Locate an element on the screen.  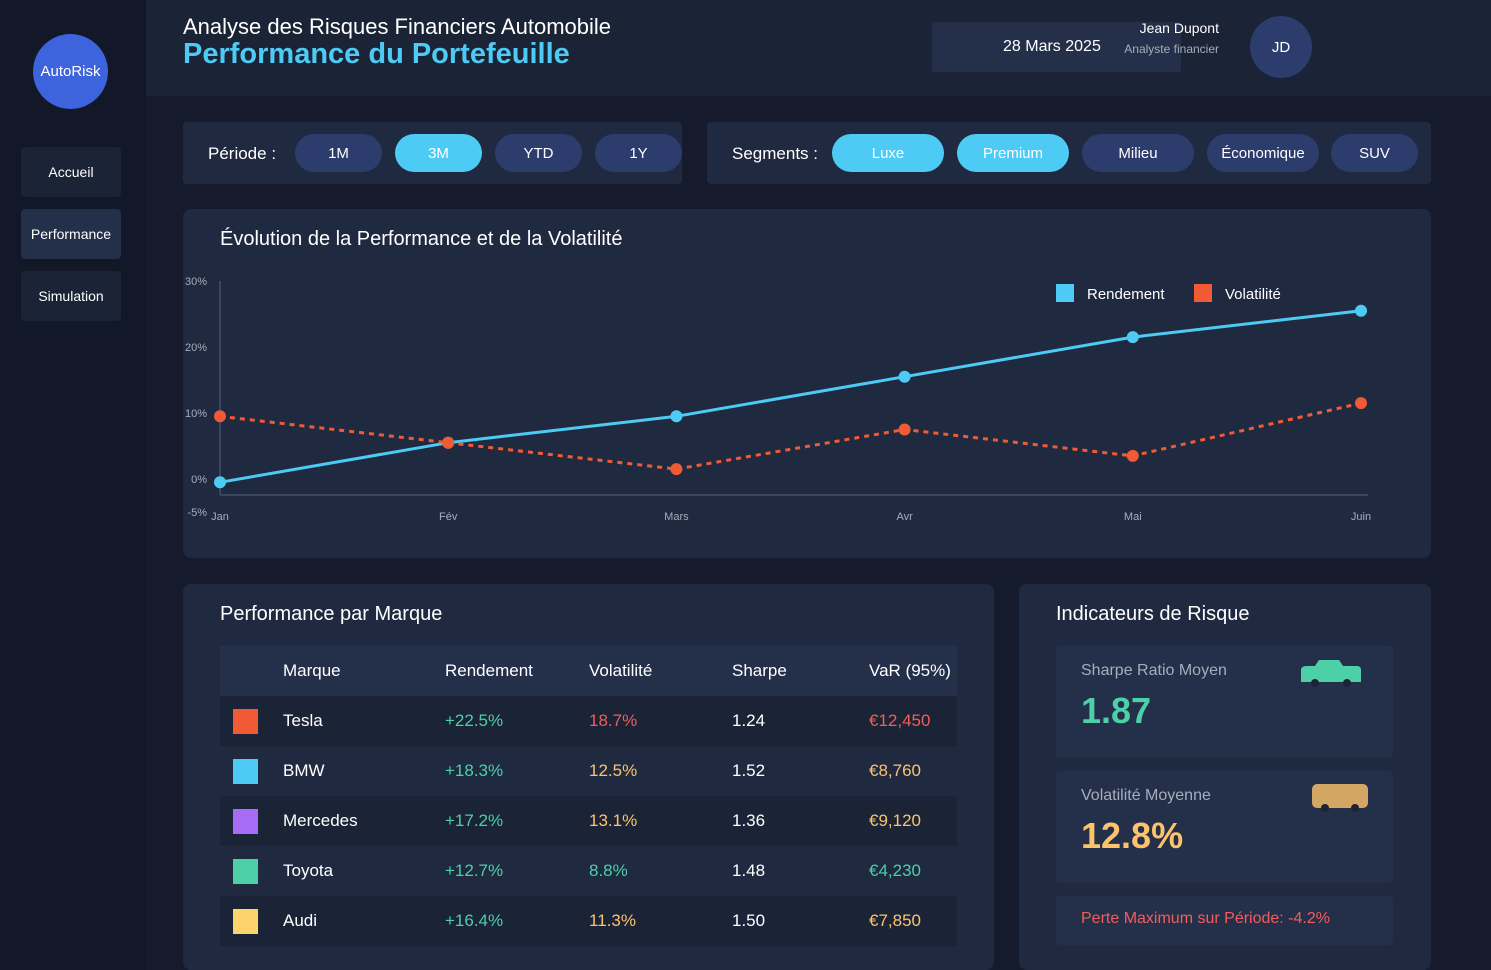
col-header-volatilite: Volatilité is located at coordinates (620, 671).